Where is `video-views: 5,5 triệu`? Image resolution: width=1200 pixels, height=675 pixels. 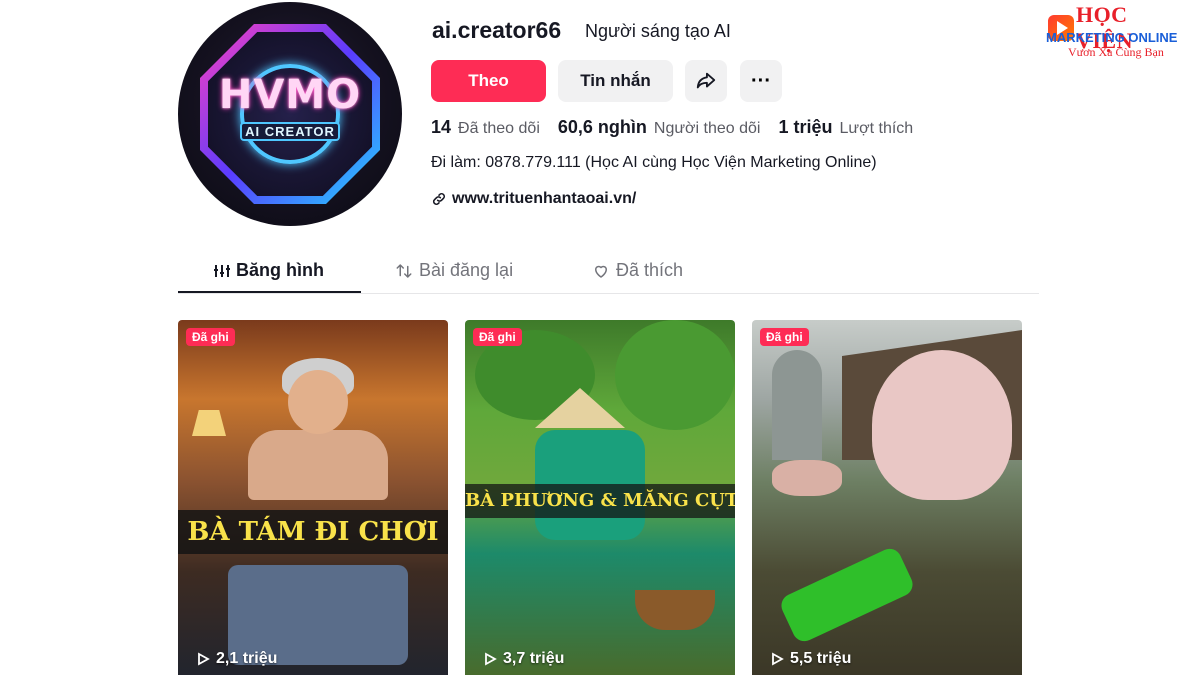 video-views: 5,5 triệu is located at coordinates (810, 659).